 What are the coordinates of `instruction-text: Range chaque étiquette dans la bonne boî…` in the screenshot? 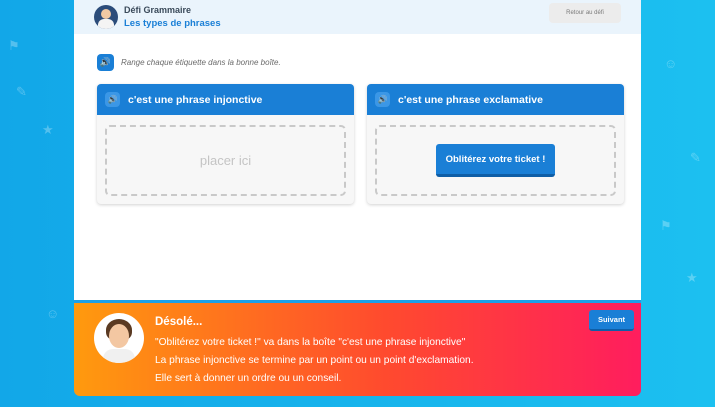 It's located at (201, 62).